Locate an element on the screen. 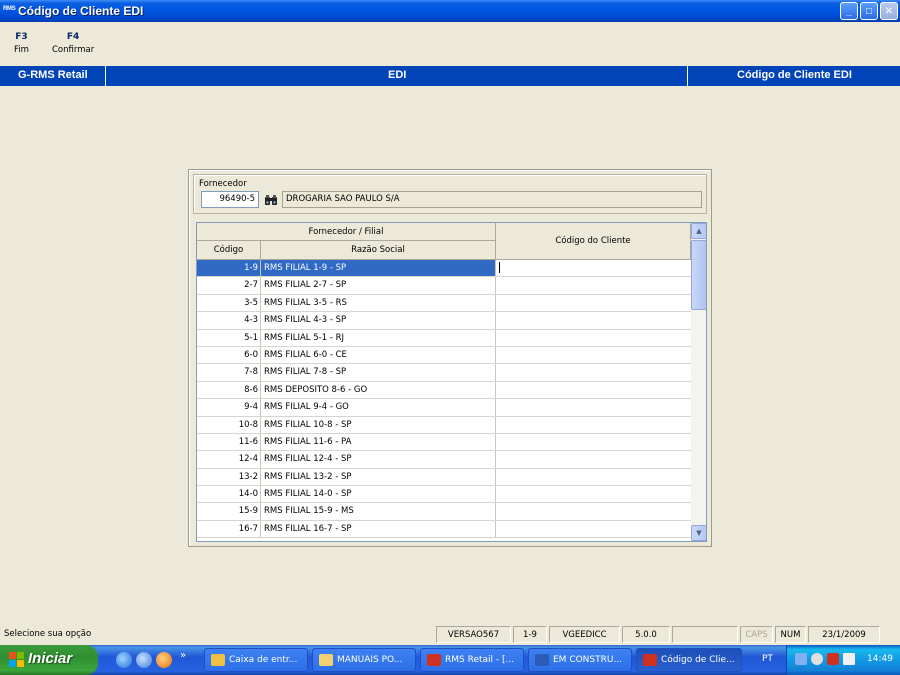 Image resolution: width=900 pixels, height=675 pixels. status-caps: CAPS is located at coordinates (756, 634).